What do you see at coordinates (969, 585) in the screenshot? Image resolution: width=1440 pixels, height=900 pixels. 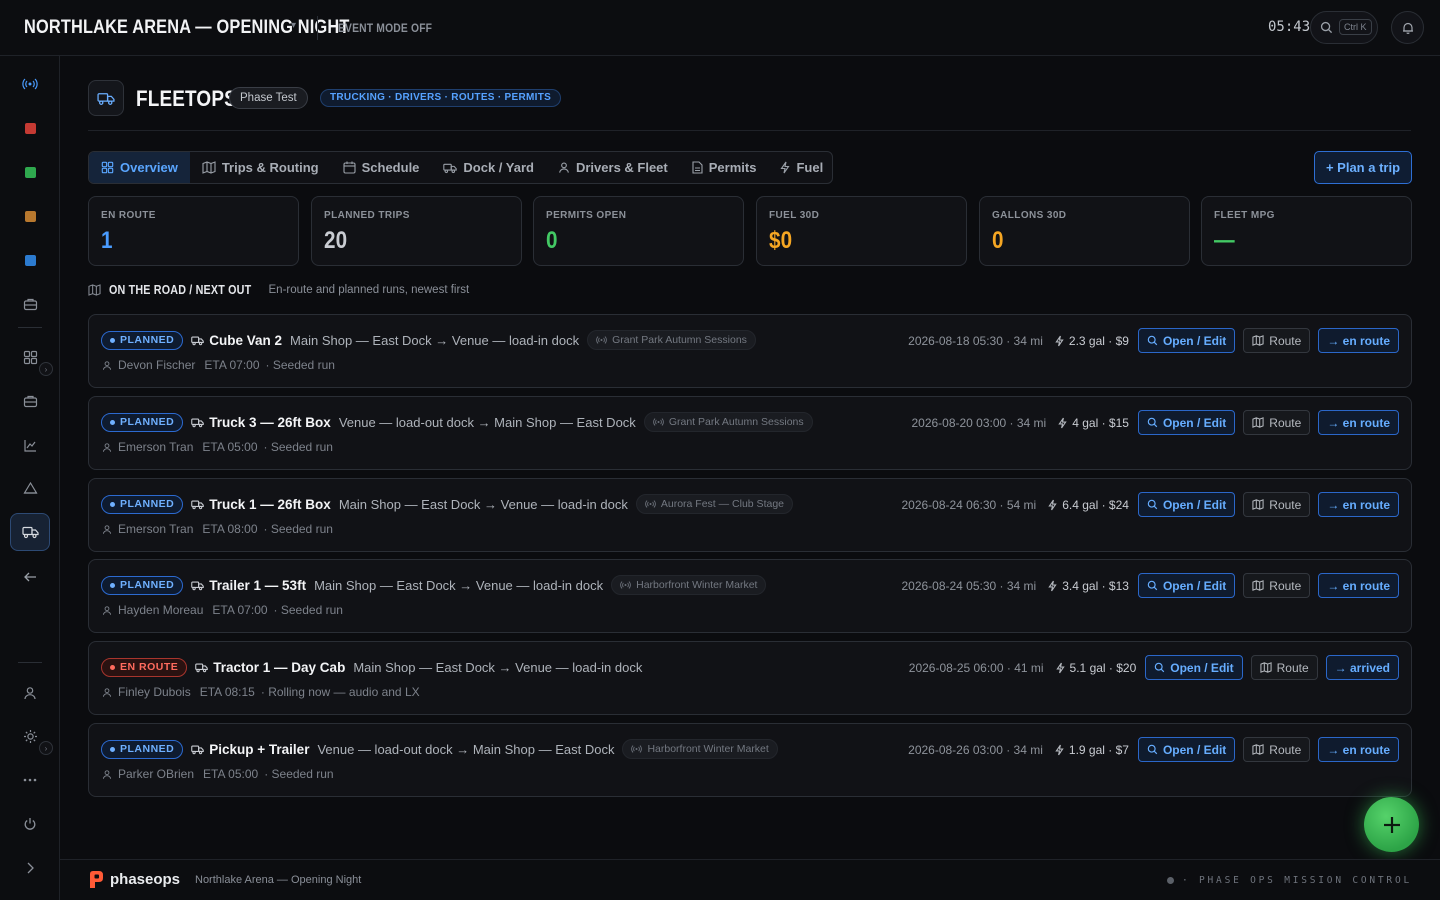 I see `trip-meta: 2026-08-24 05:30 · 34 mi` at bounding box center [969, 585].